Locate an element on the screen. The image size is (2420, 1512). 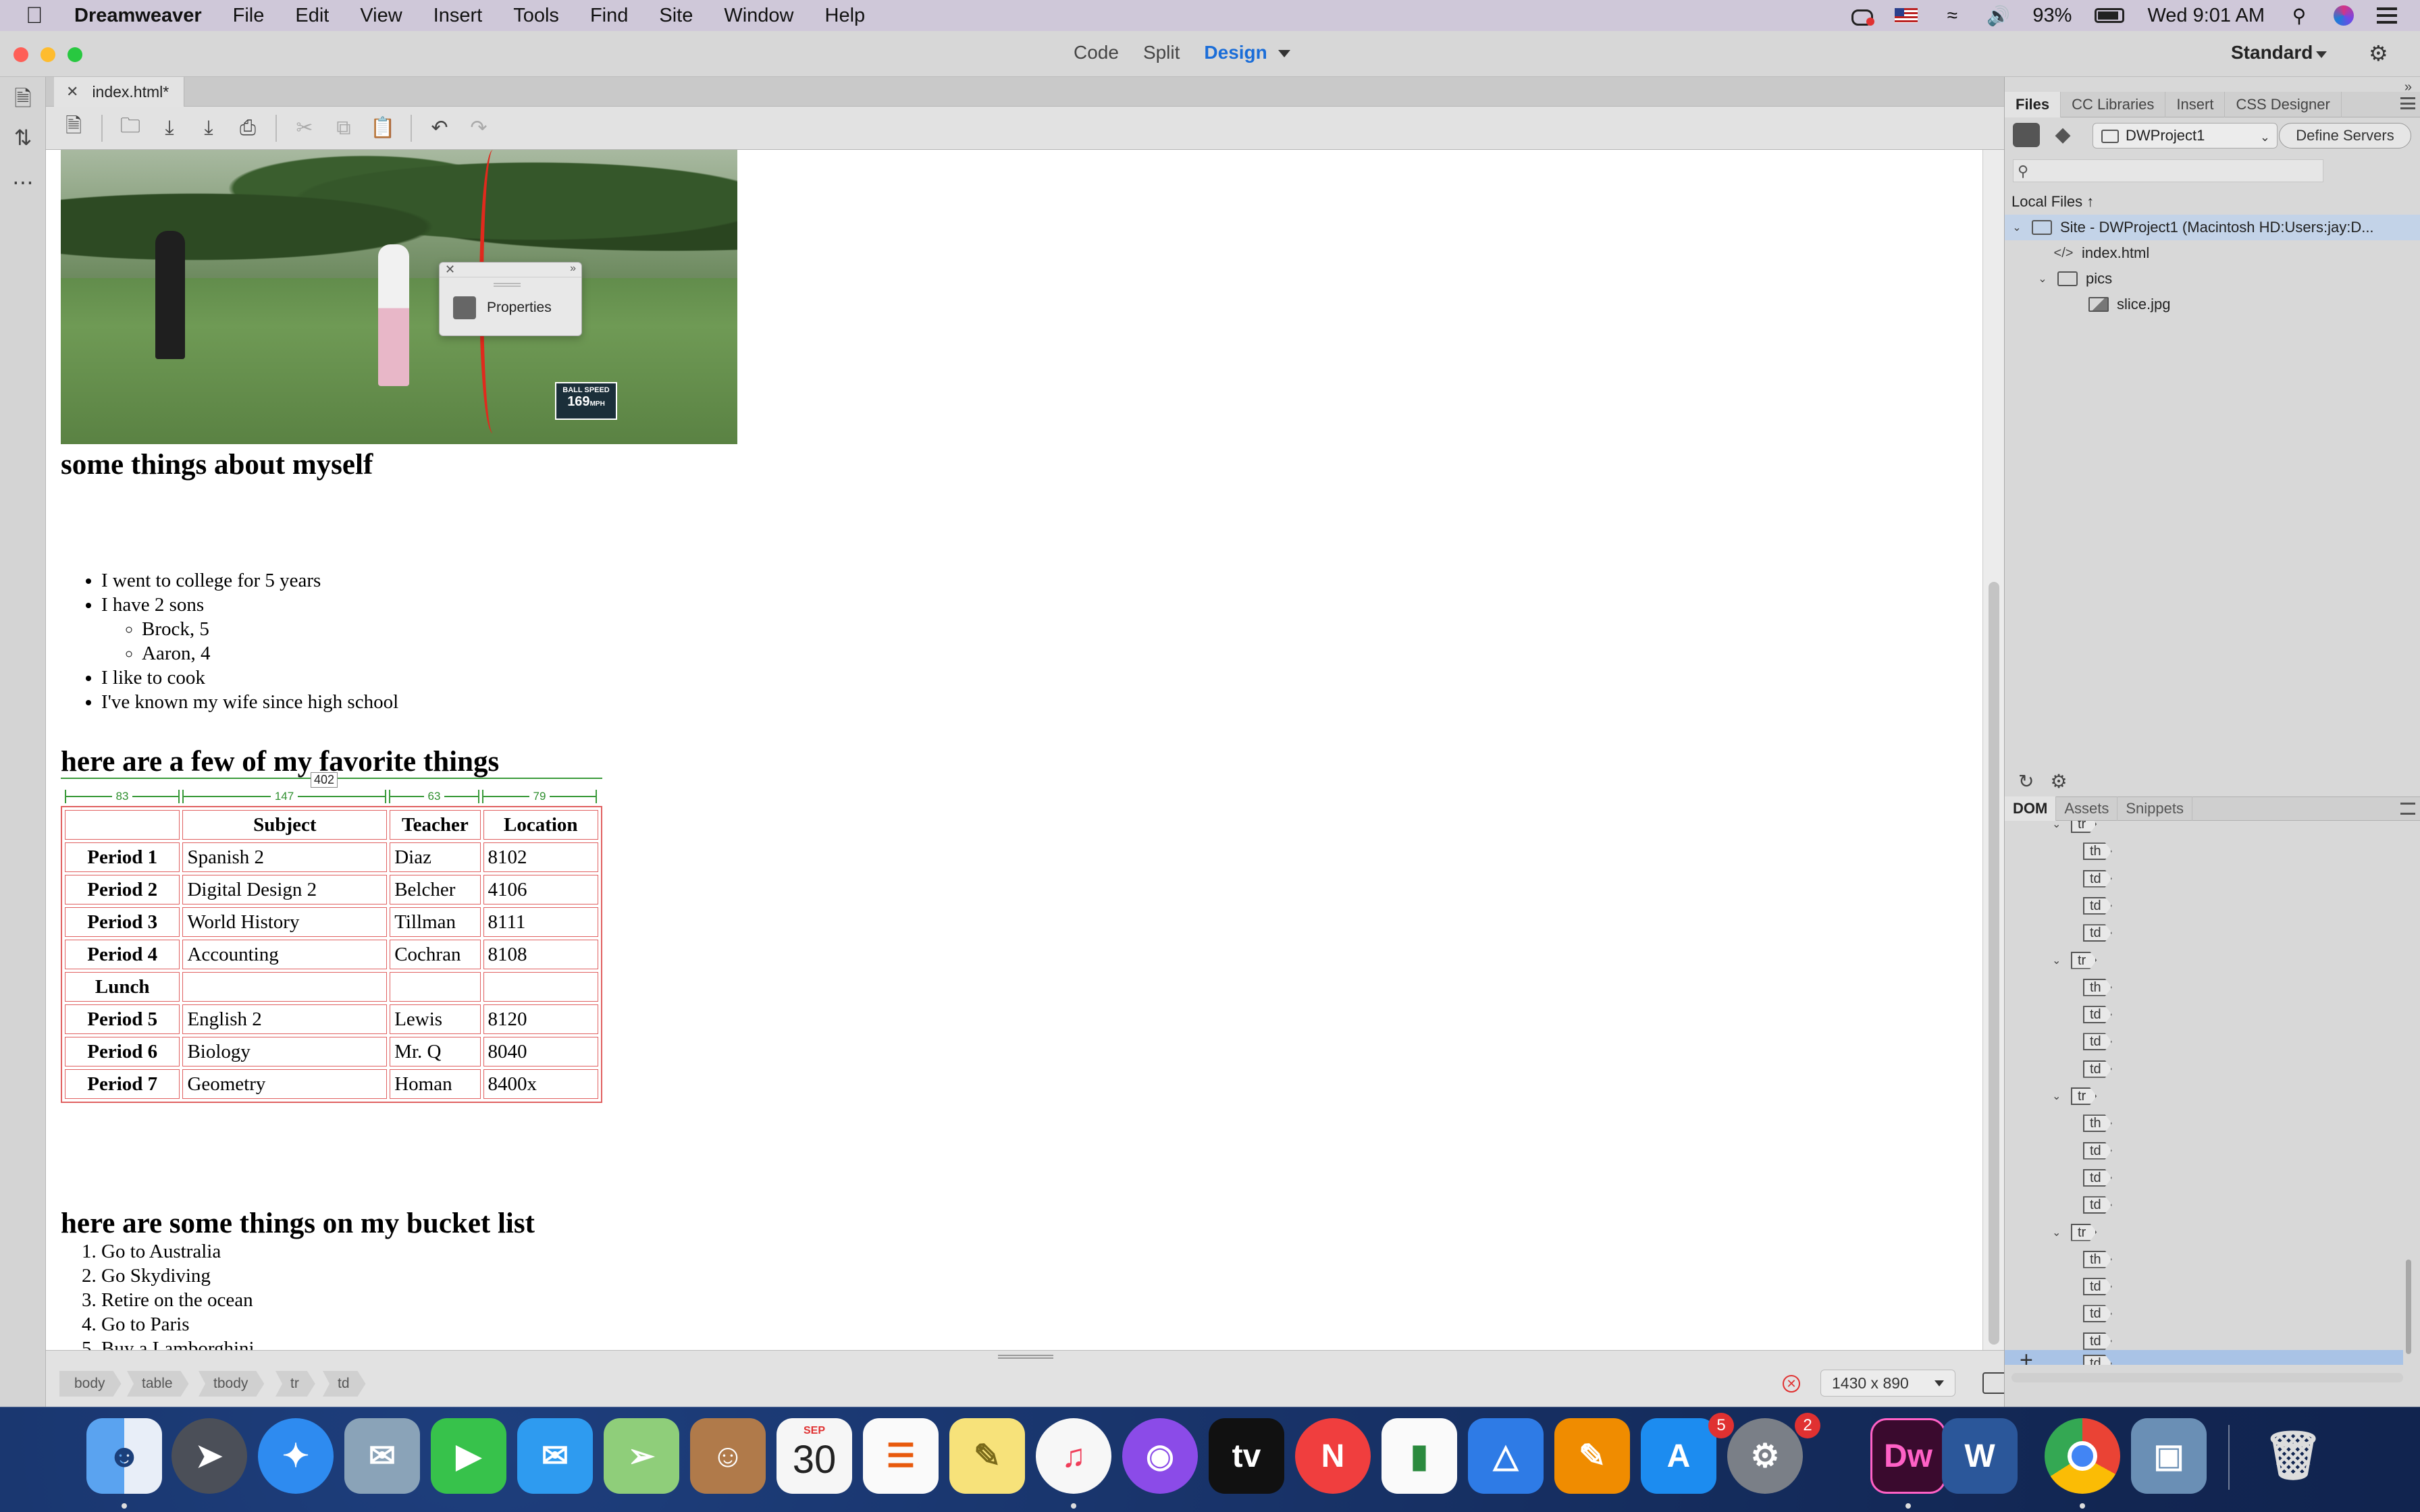
tree-row-index-html: </> index.html is located at coordinates (2212, 253).